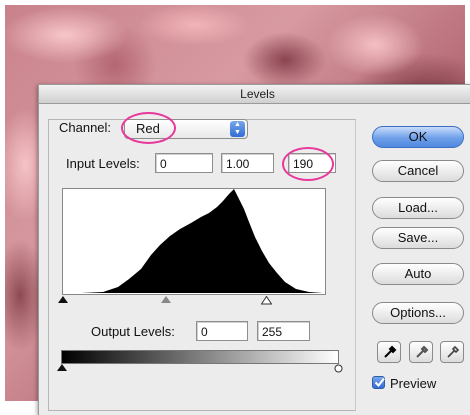 Image resolution: width=470 pixels, height=415 pixels. What do you see at coordinates (186, 129) in the screenshot?
I see `channel-select: Red ▲ ▼` at bounding box center [186, 129].